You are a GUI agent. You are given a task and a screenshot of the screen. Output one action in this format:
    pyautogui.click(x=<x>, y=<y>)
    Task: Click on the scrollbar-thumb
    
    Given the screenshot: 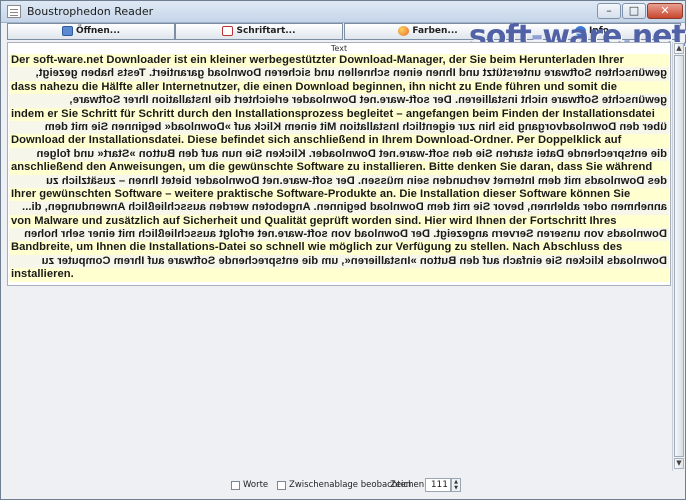 What is the action you would take?
    pyautogui.click(x=679, y=256)
    